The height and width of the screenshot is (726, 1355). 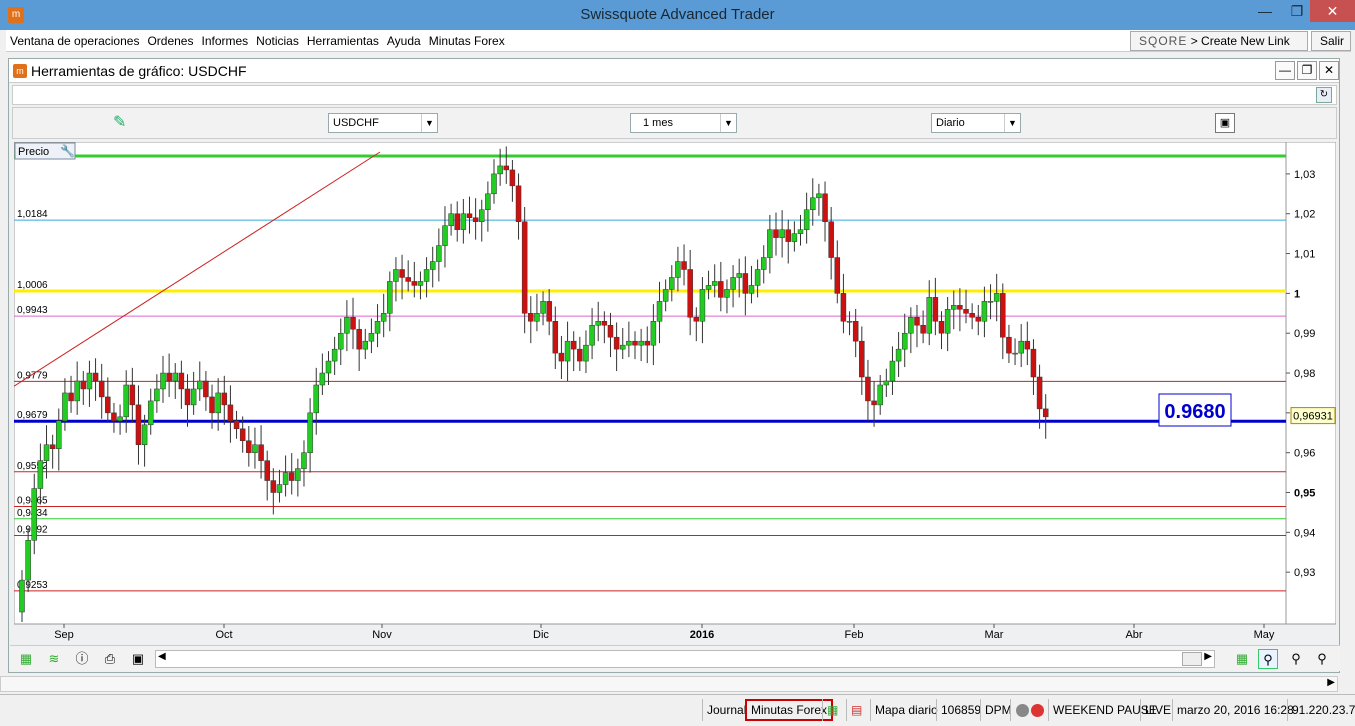 I want to click on window-scrollbar: ▶, so click(x=669, y=684).